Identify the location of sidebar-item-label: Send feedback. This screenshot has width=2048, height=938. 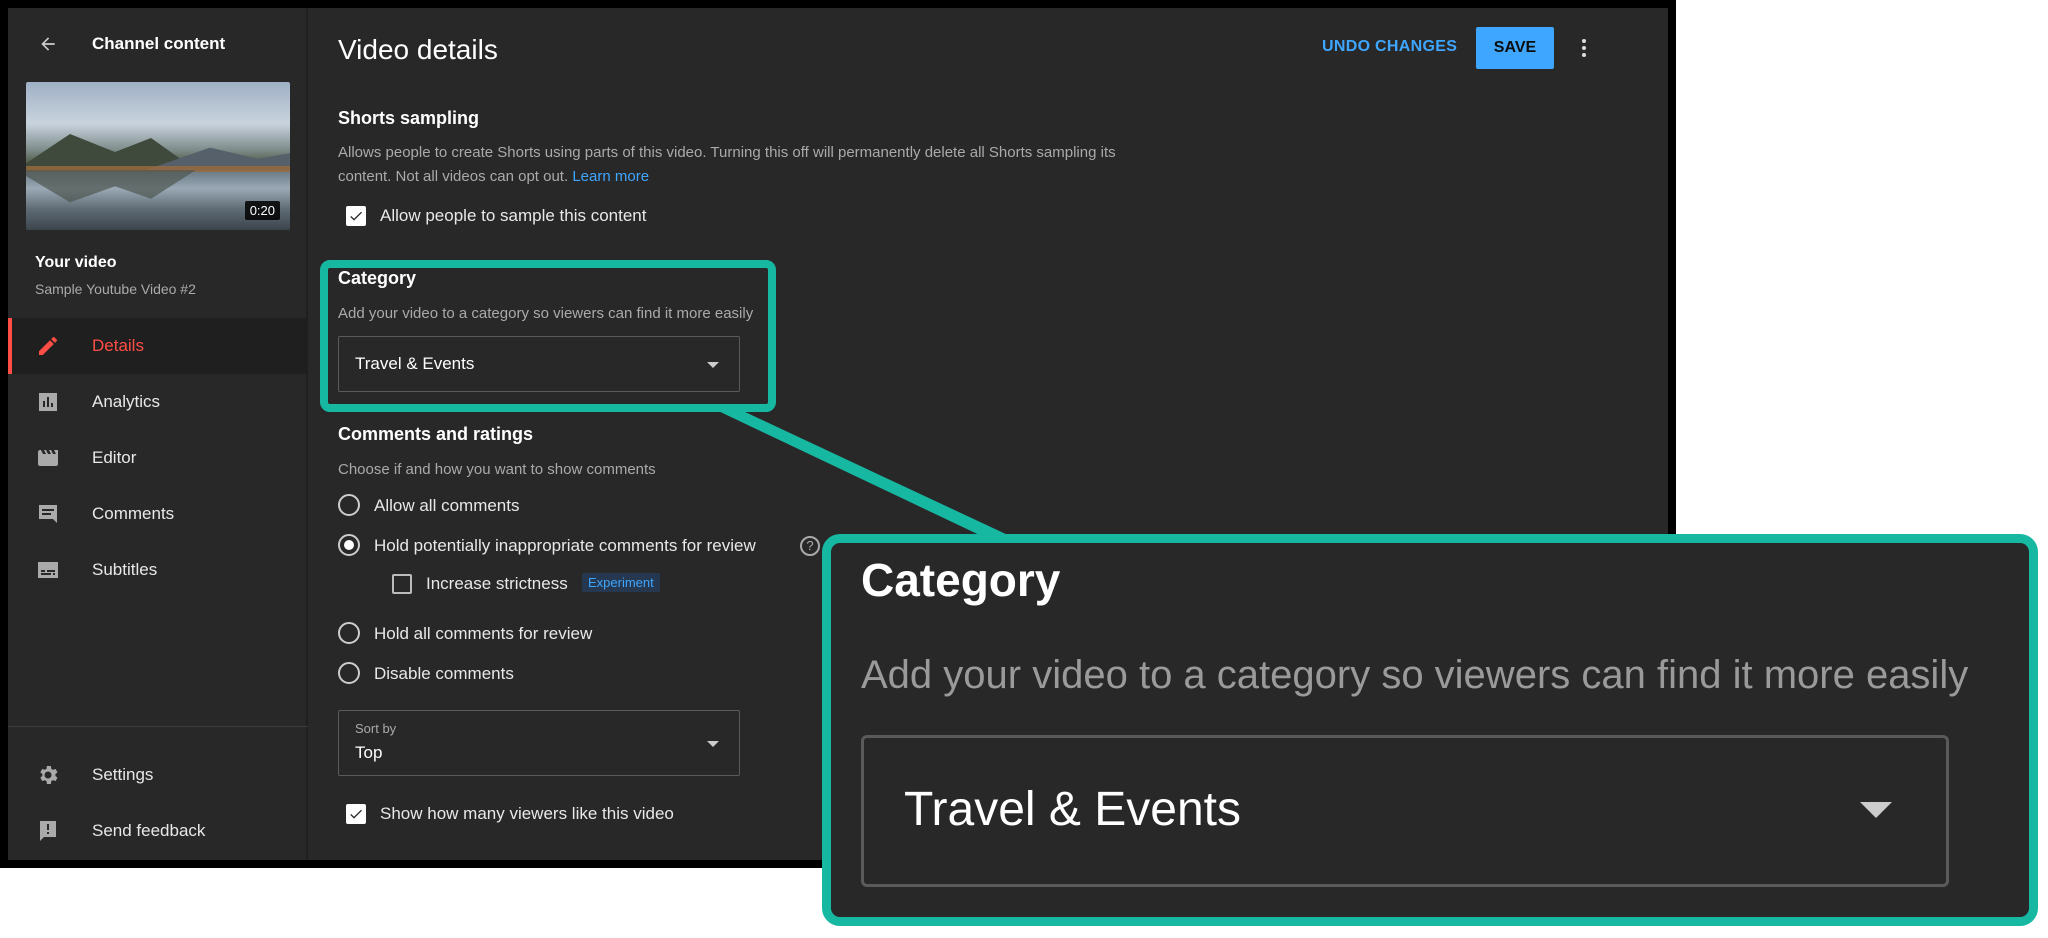
(149, 830).